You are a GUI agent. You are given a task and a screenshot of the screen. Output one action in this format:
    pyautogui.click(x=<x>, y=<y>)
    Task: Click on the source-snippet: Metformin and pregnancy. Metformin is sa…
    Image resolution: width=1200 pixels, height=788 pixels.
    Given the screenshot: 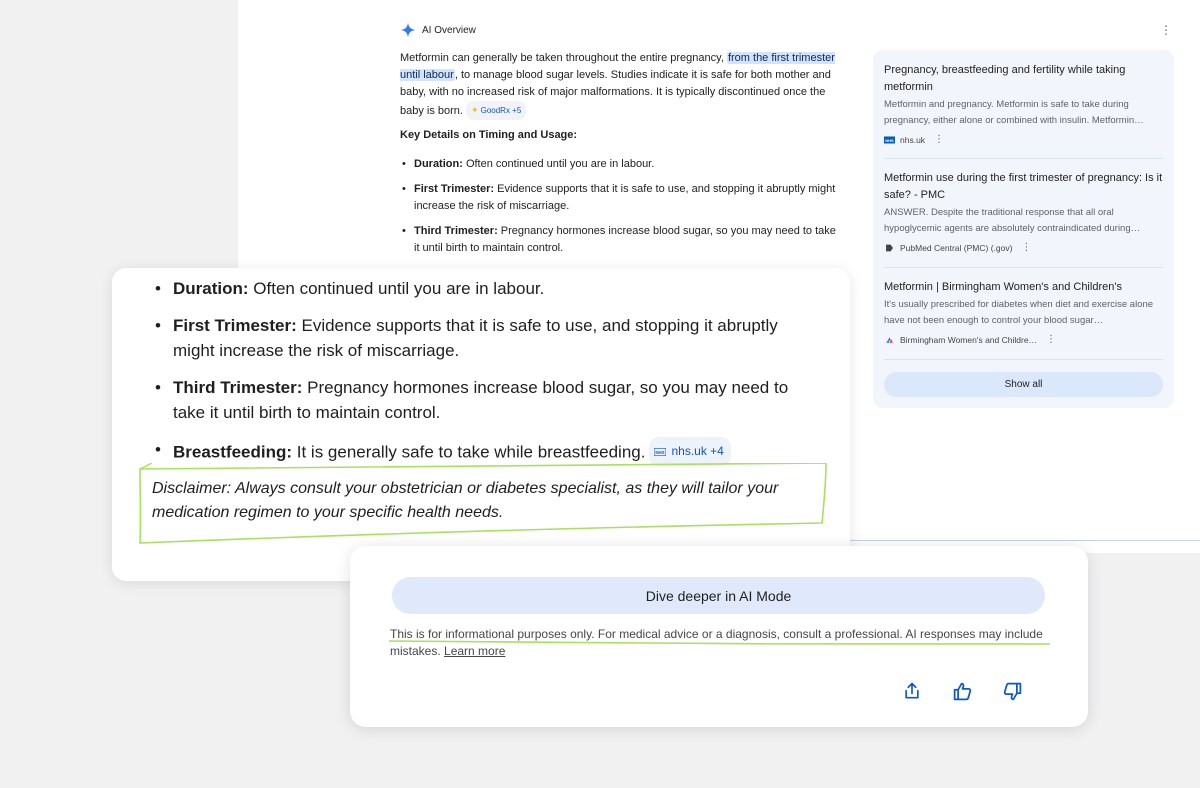 What is the action you would take?
    pyautogui.click(x=1014, y=112)
    